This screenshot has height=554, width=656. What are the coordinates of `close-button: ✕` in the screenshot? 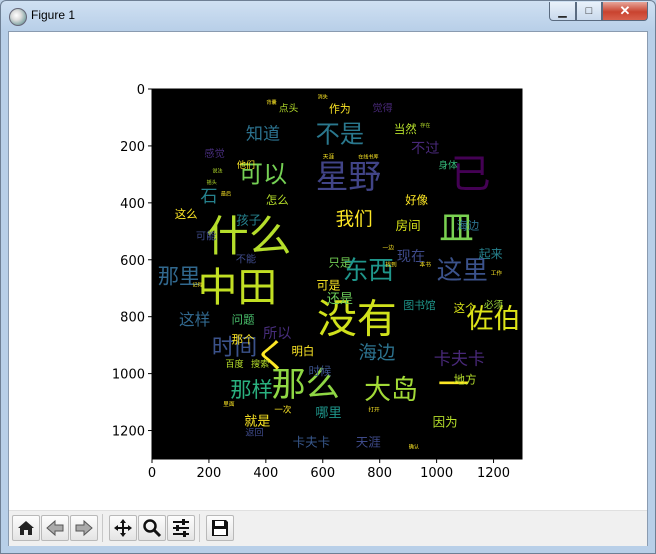 It's located at (625, 11).